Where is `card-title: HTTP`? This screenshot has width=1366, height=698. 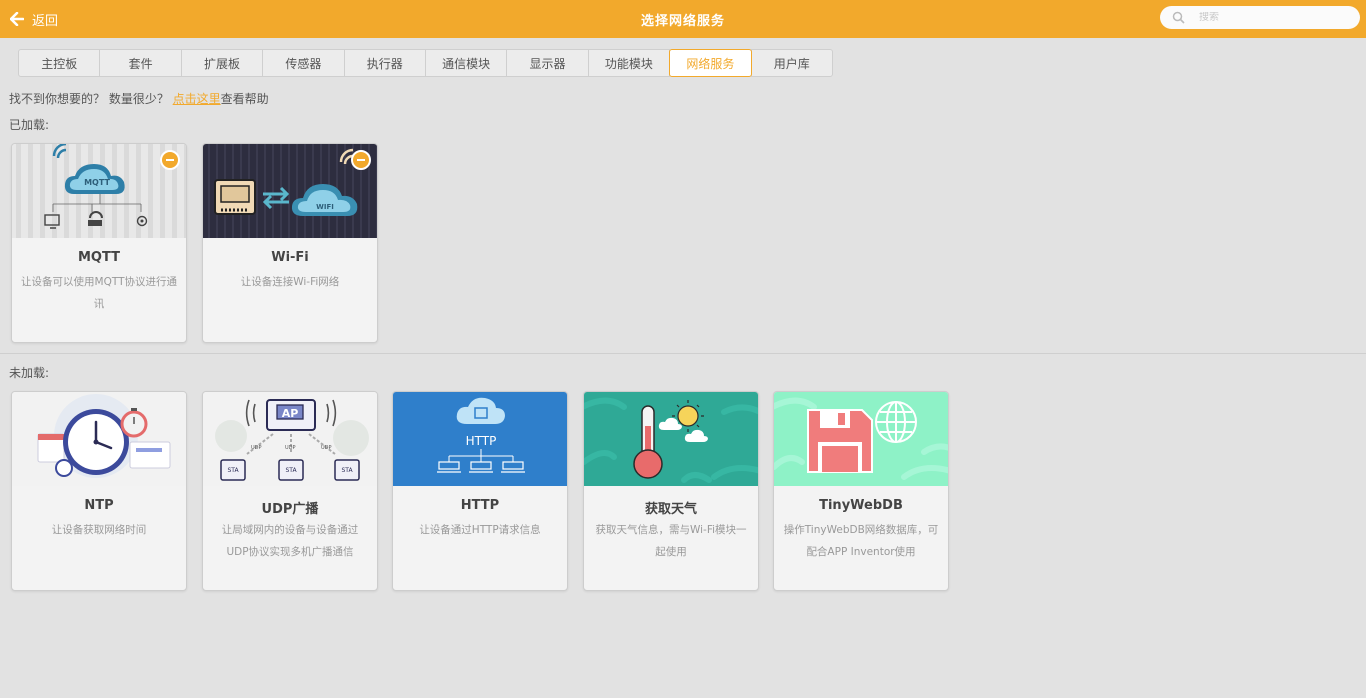 card-title: HTTP is located at coordinates (480, 505).